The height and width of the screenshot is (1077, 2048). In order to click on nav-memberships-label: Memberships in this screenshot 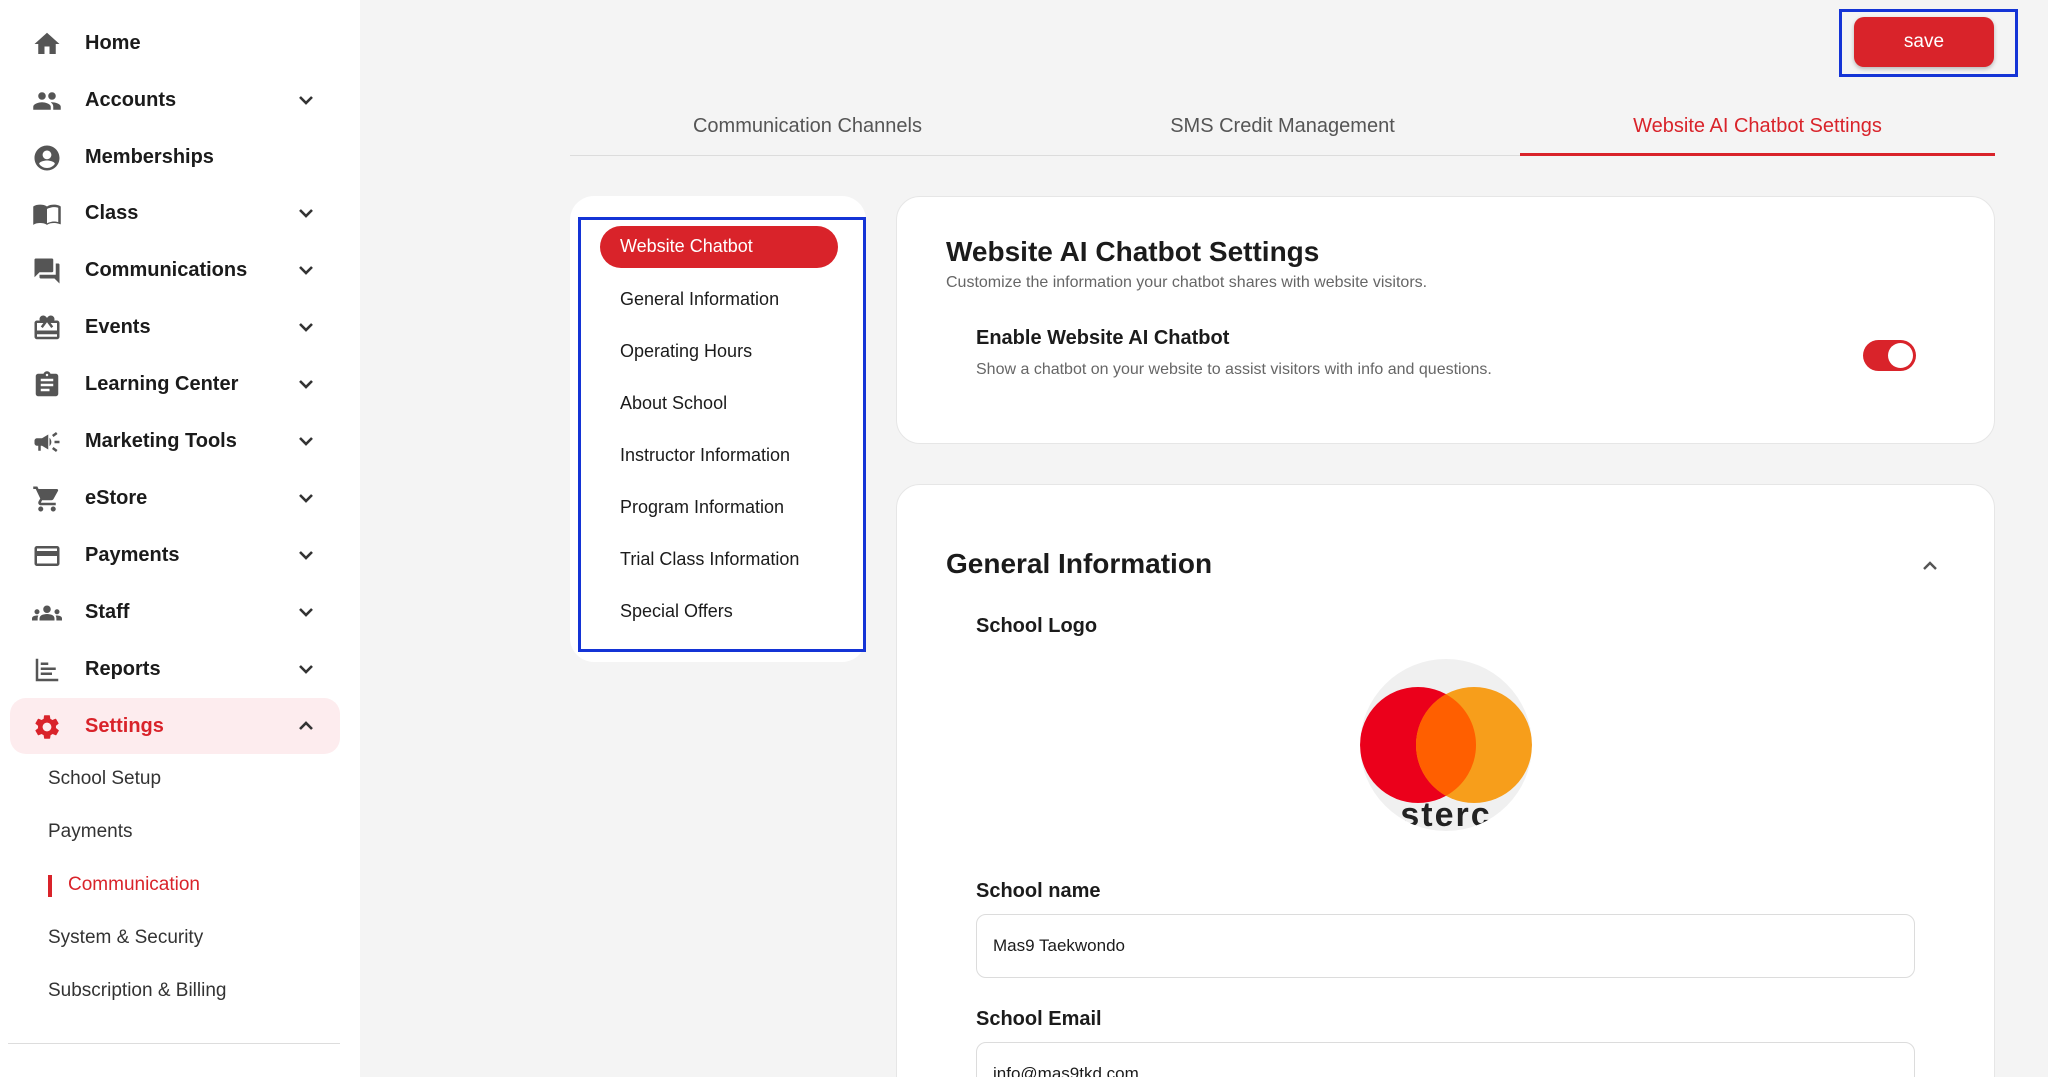, I will do `click(149, 156)`.